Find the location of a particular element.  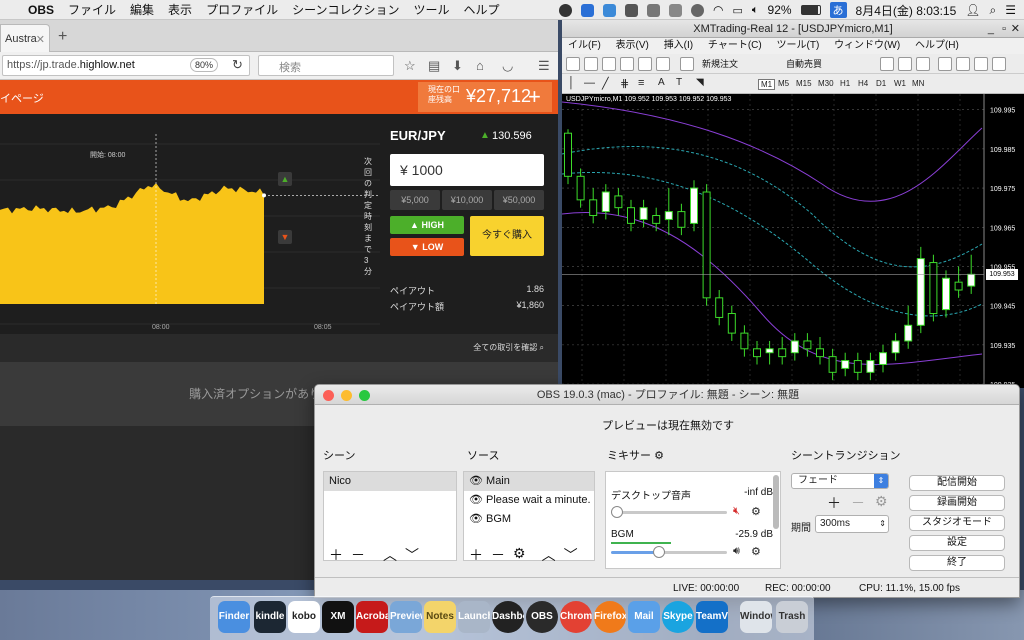

xm-icon: XM is located at coordinates (338, 617).